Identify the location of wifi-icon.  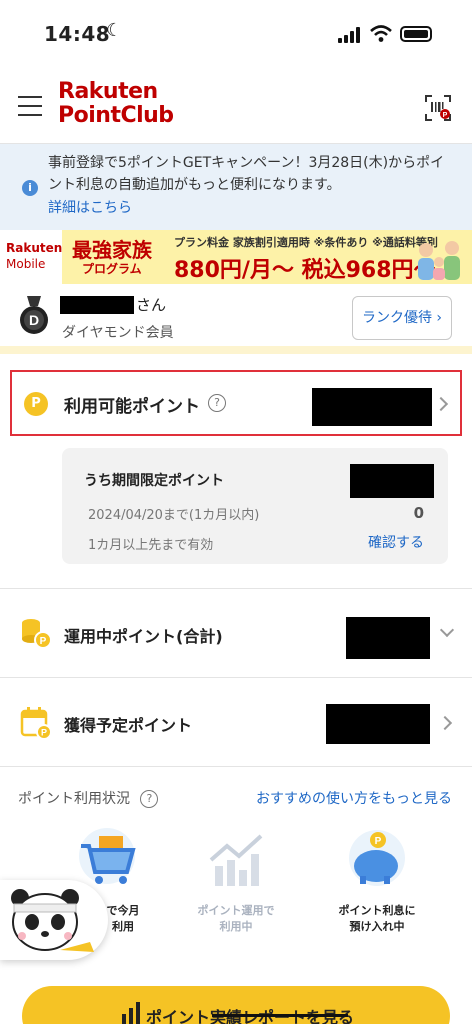
(381, 33).